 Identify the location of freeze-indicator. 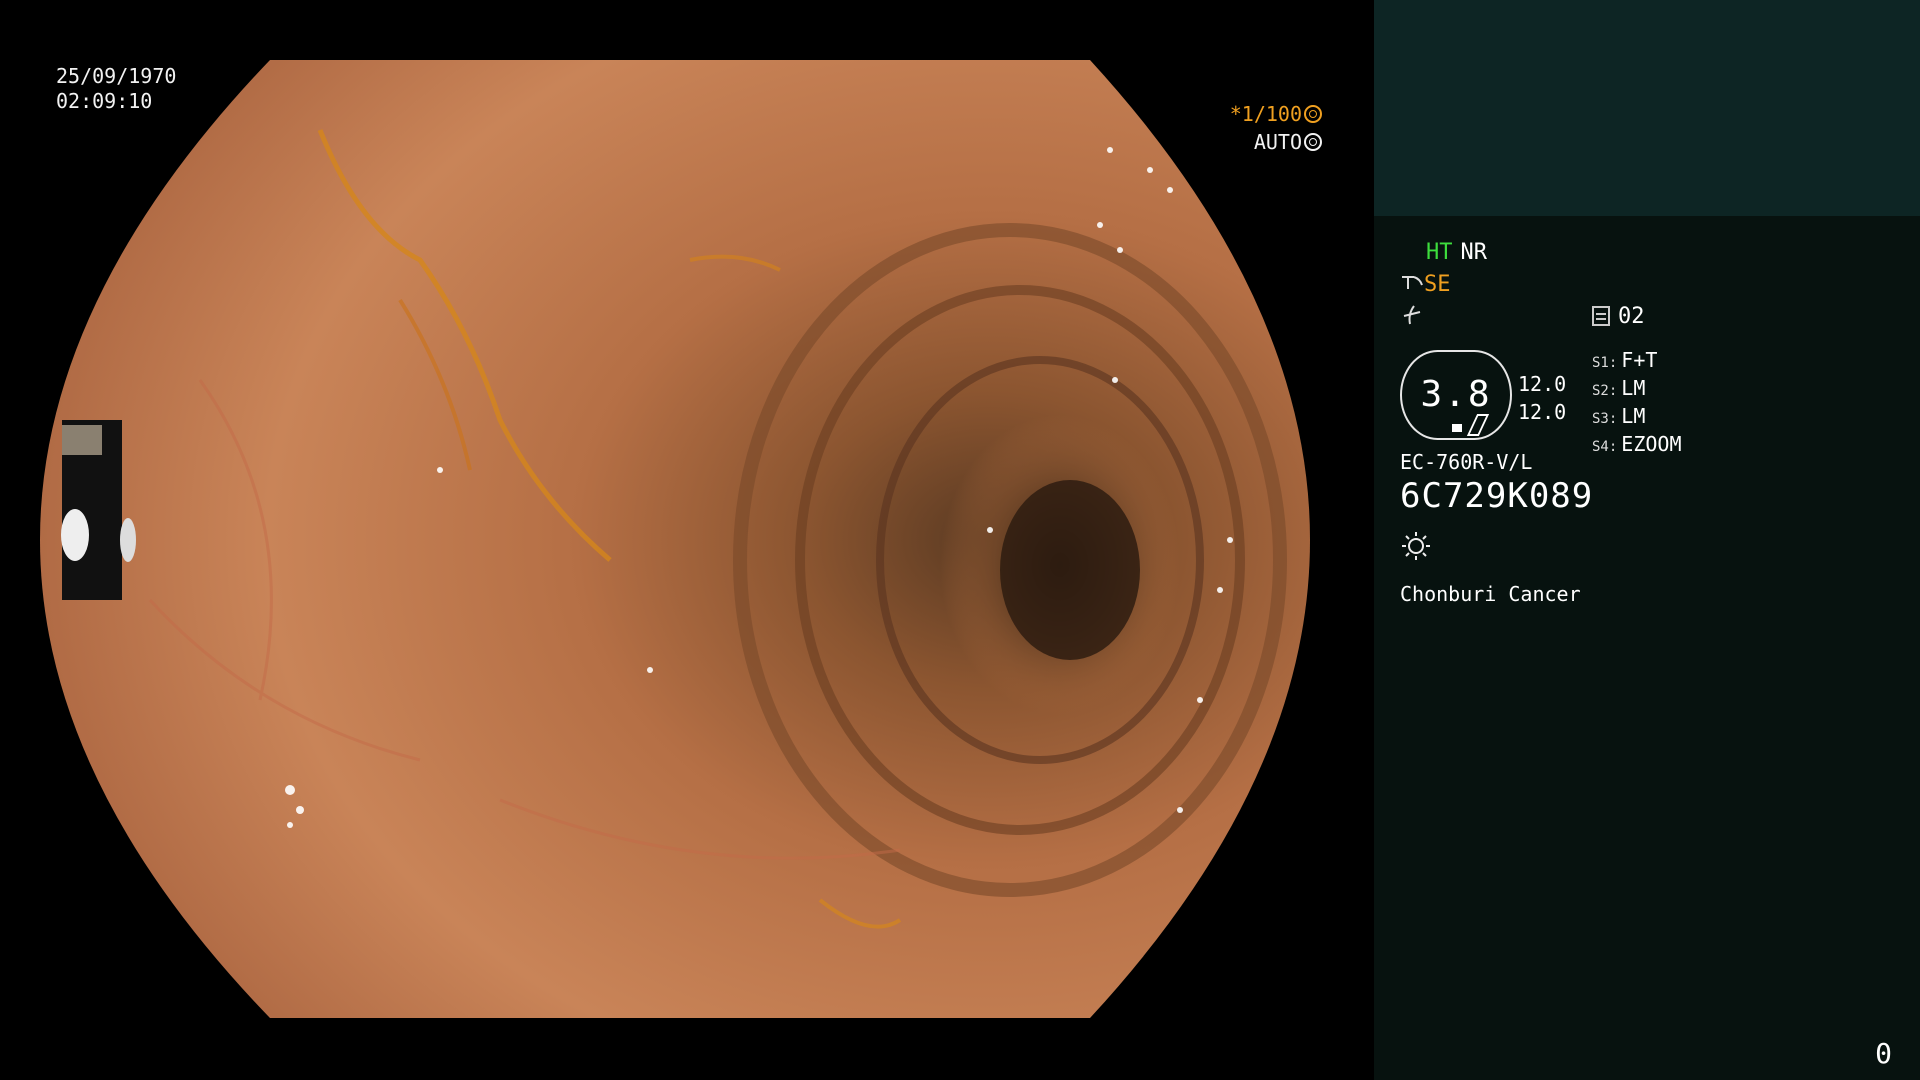
(1412, 318).